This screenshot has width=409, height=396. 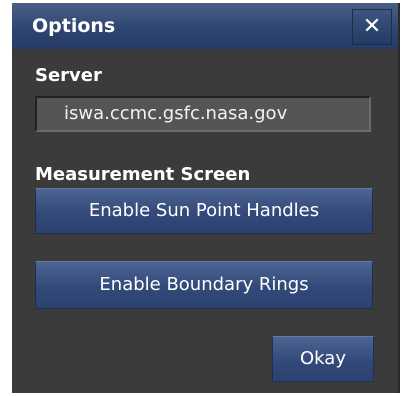 What do you see at coordinates (143, 174) in the screenshot?
I see `measurement-screen-label: Measurement Screen` at bounding box center [143, 174].